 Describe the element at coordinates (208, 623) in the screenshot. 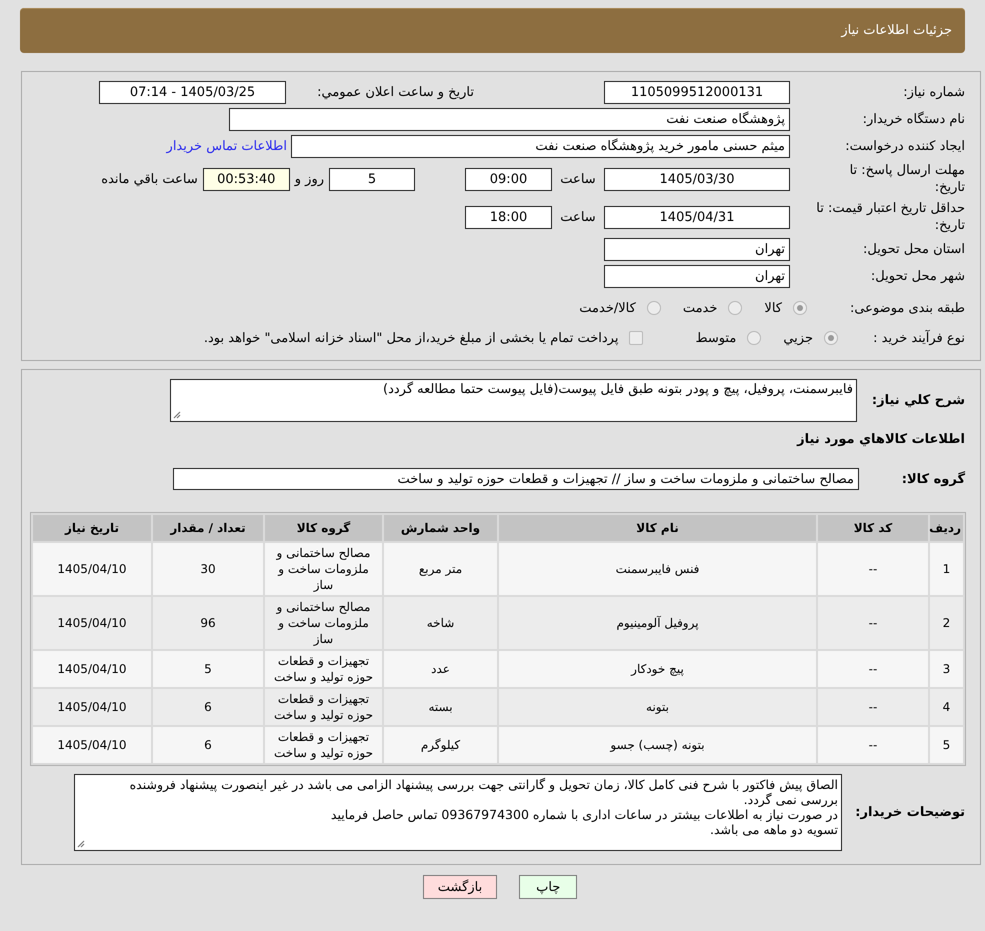

I see `table-cell: 96` at that location.